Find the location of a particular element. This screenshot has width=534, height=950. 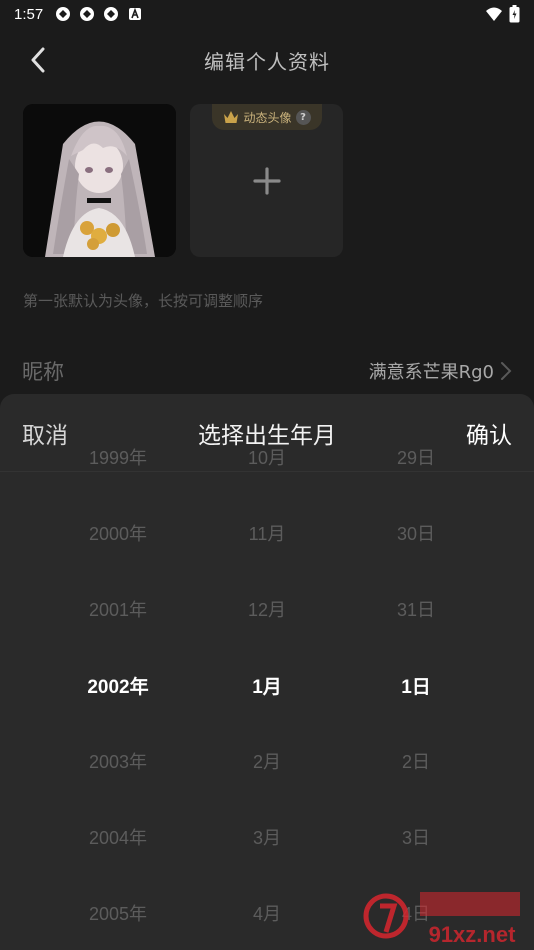

wifi-icon is located at coordinates (494, 14).